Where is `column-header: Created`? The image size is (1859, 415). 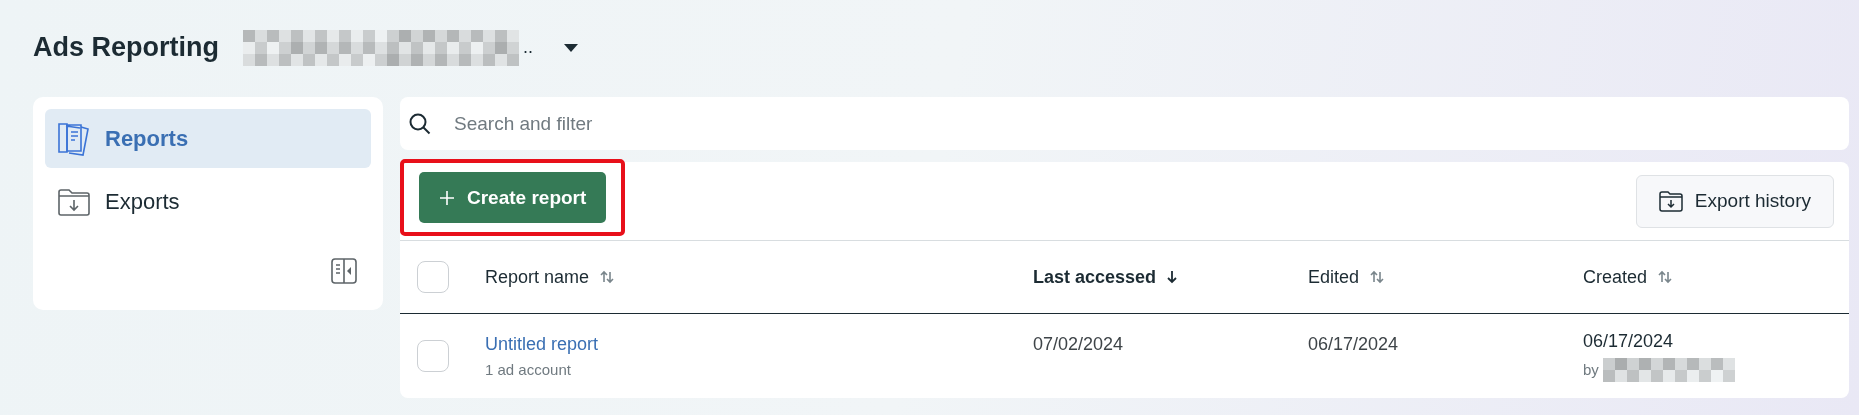 column-header: Created is located at coordinates (1615, 277).